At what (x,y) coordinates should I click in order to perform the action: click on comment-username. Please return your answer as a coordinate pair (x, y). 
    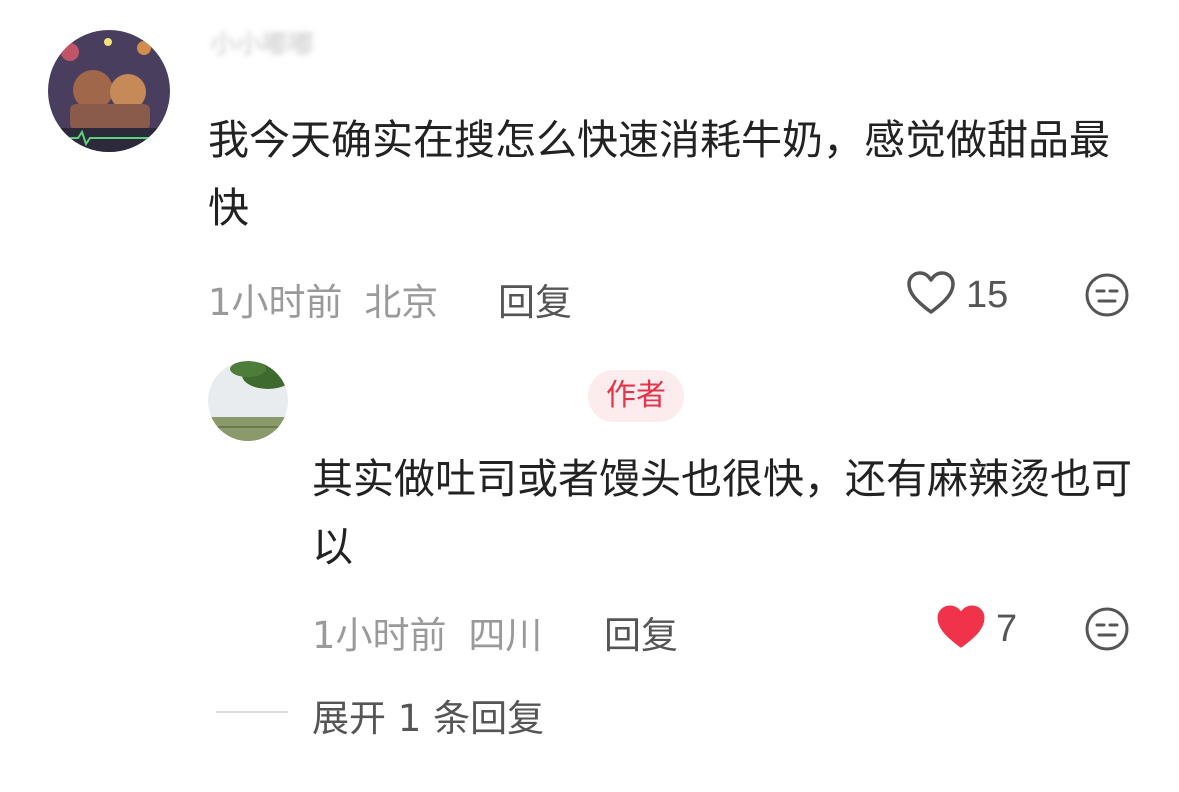
    Looking at the image, I should click on (437, 399).